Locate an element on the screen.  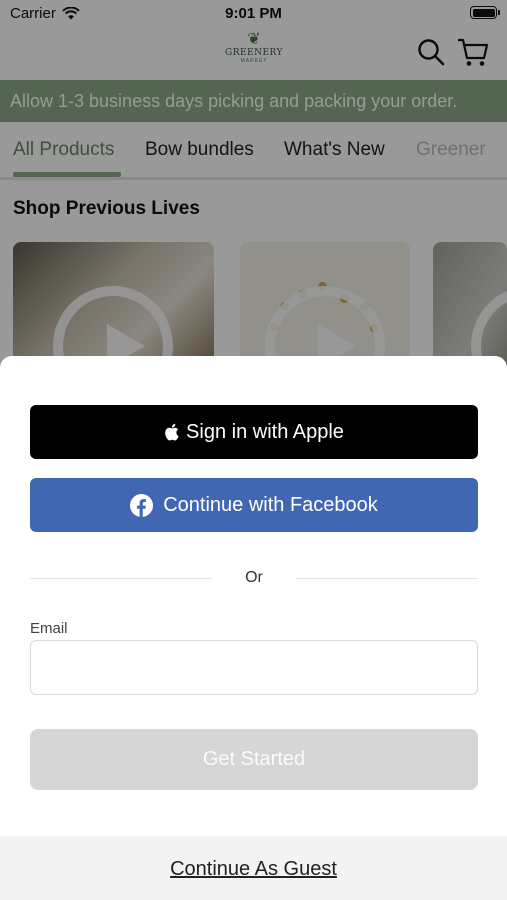
get-started-button: Get Started is located at coordinates (254, 759).